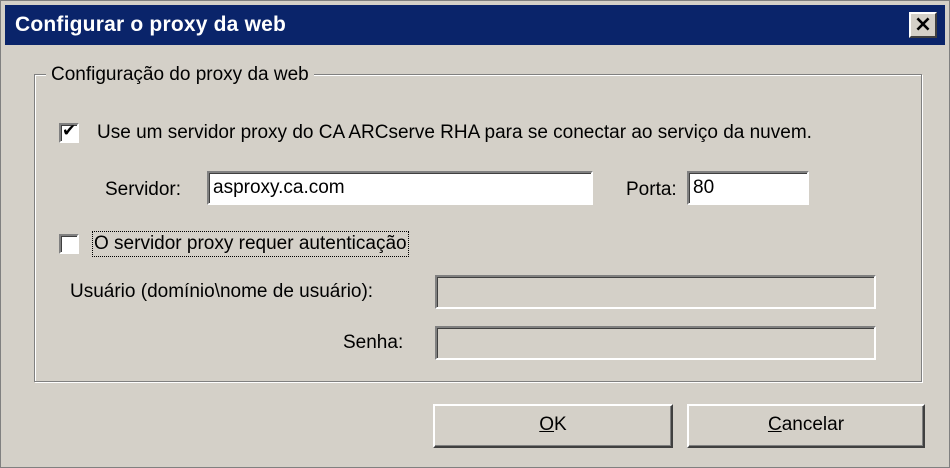 This screenshot has width=950, height=468. Describe the element at coordinates (813, 424) in the screenshot. I see `cancel-label-rest: ancelar` at that location.